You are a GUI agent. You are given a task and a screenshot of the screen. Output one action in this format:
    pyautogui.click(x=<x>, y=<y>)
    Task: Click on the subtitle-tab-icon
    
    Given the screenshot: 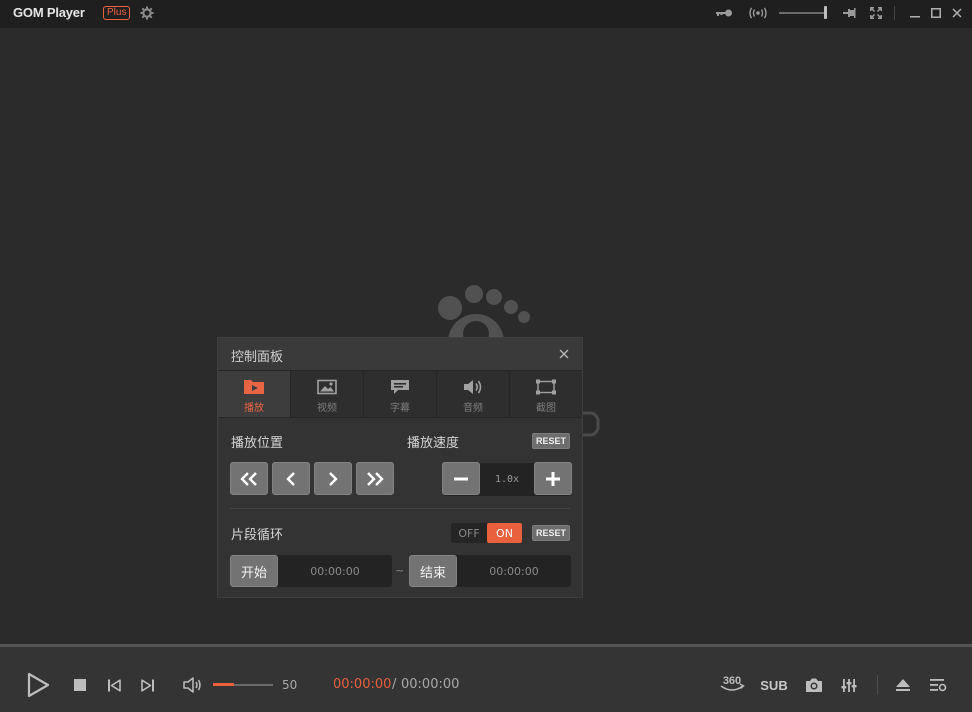 What is the action you would take?
    pyautogui.click(x=400, y=387)
    